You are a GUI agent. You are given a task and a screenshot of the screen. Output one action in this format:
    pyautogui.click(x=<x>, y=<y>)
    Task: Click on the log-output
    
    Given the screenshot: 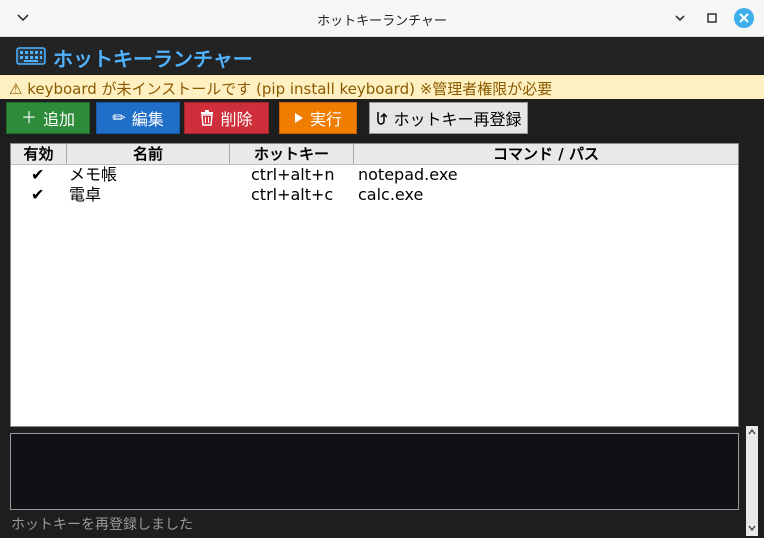 What is the action you would take?
    pyautogui.click(x=374, y=471)
    